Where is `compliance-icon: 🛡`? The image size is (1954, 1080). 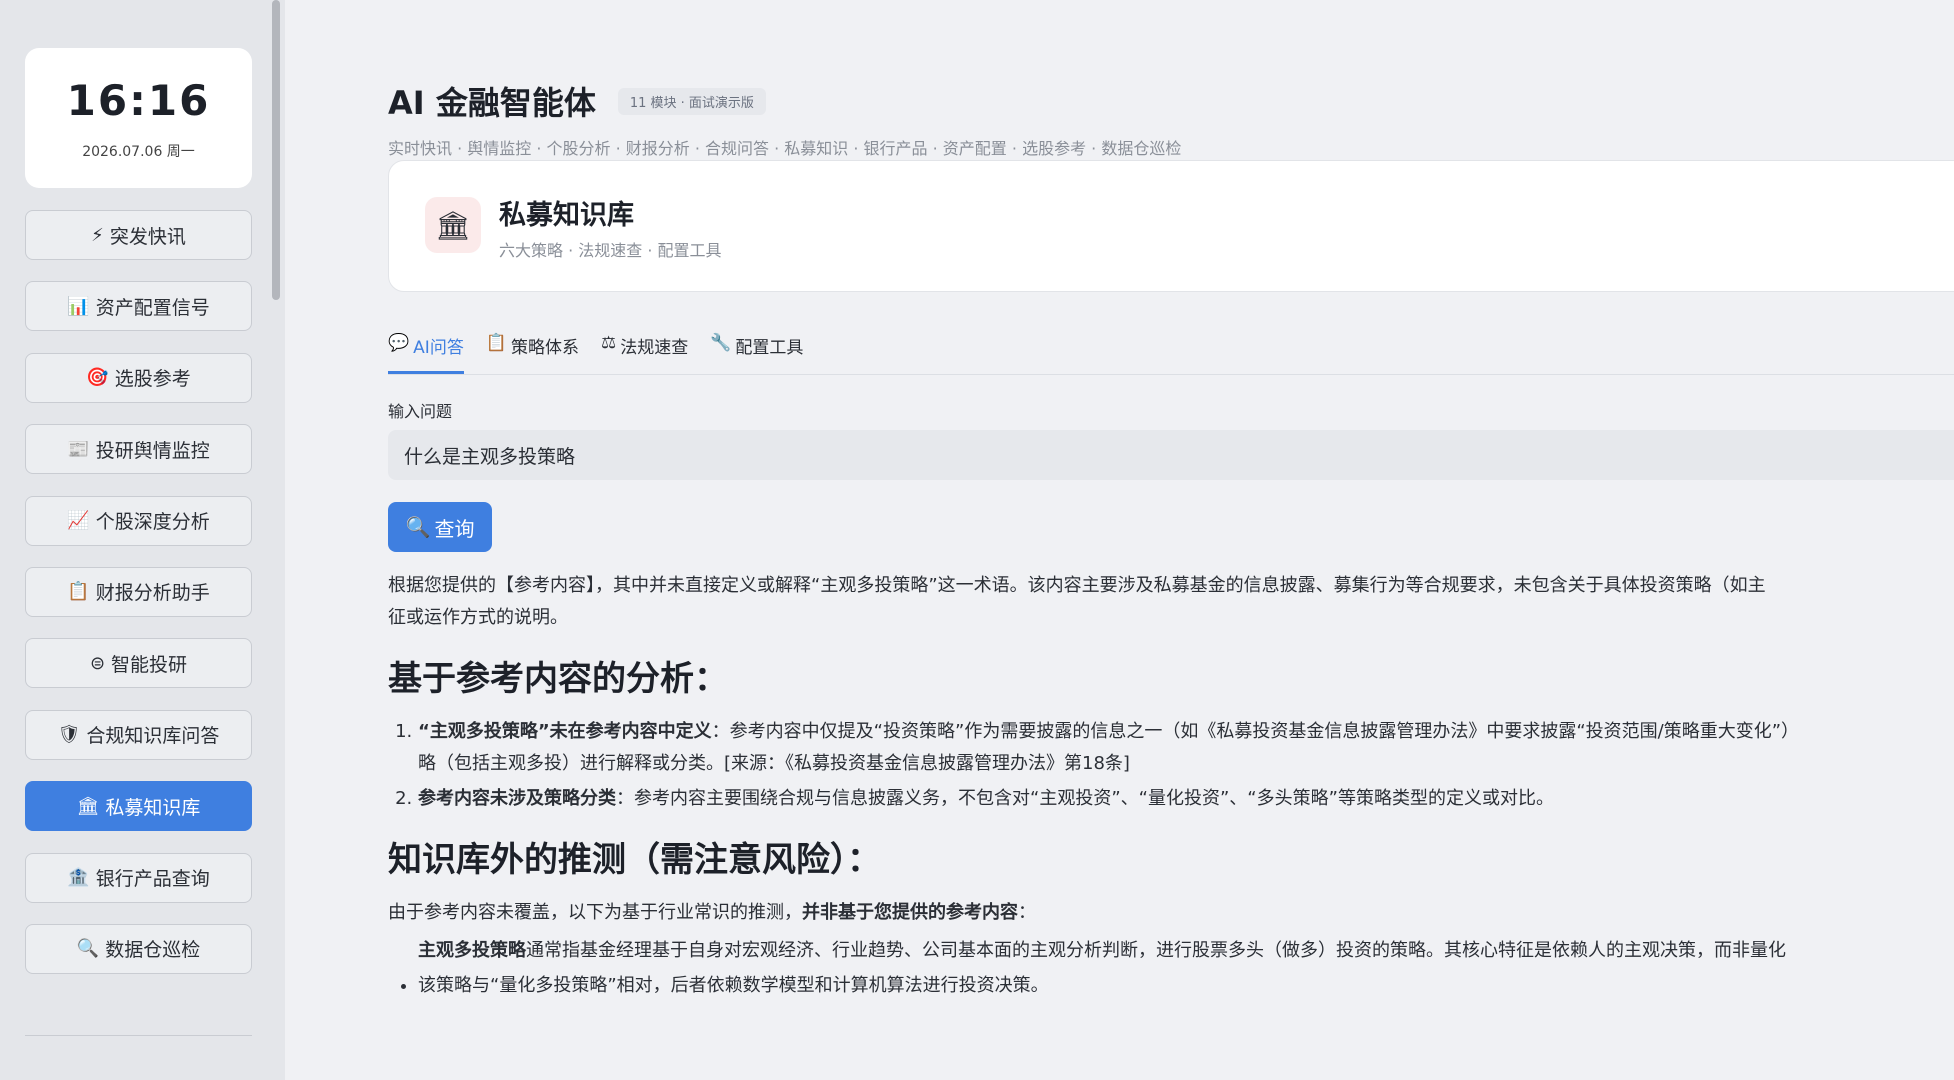 compliance-icon: 🛡 is located at coordinates (69, 735).